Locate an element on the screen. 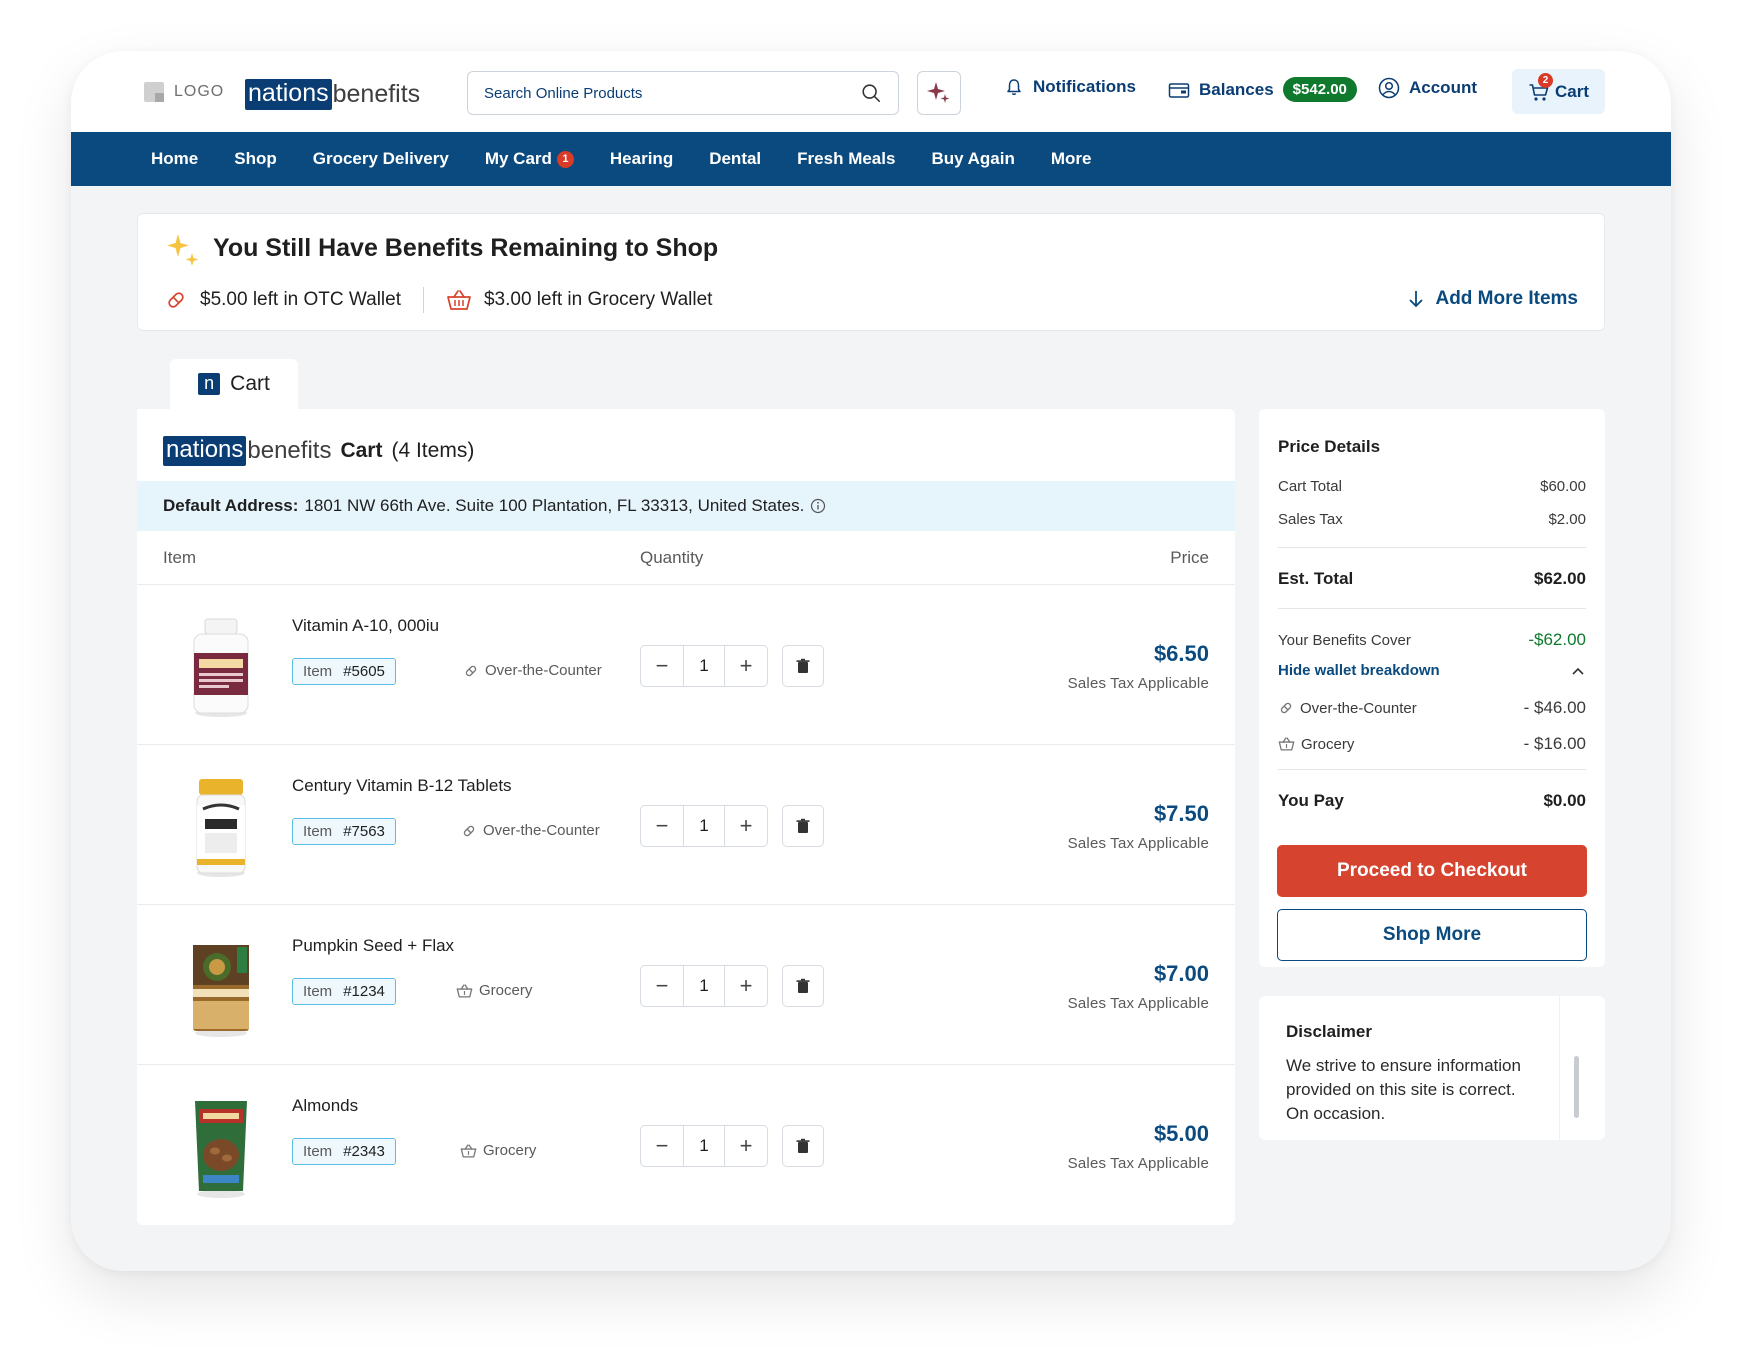 The image size is (1740, 1359). item-number-badge: Item #1234 is located at coordinates (344, 991).